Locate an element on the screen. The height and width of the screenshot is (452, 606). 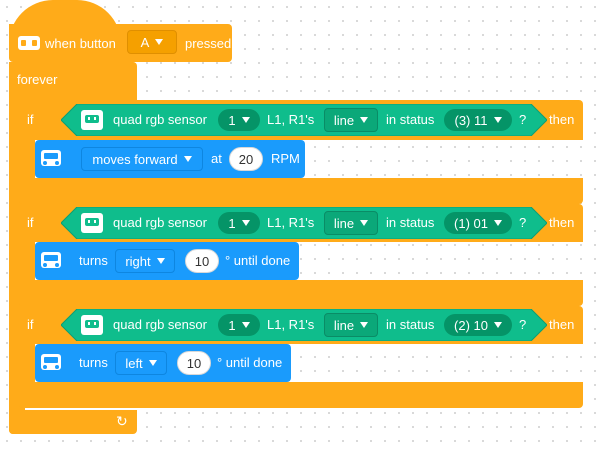
turn-action-block: turns right 10 ° until done is located at coordinates (167, 261).